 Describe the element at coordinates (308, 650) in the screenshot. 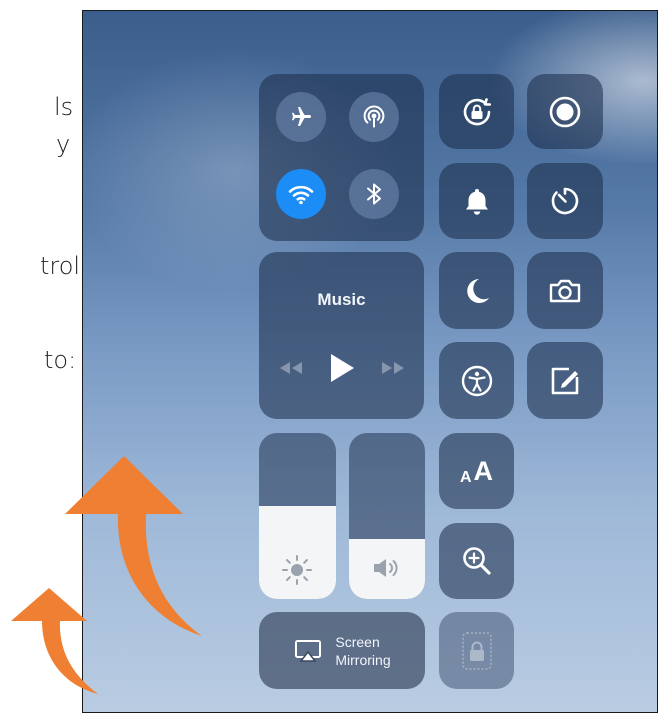

I see `airplay-icon` at that location.